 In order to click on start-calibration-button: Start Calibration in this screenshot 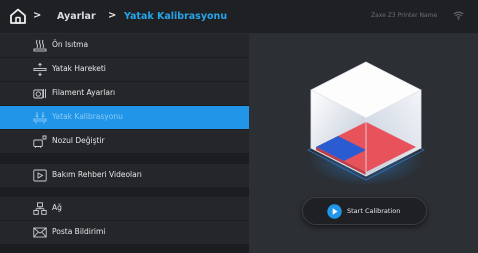, I will do `click(364, 211)`.